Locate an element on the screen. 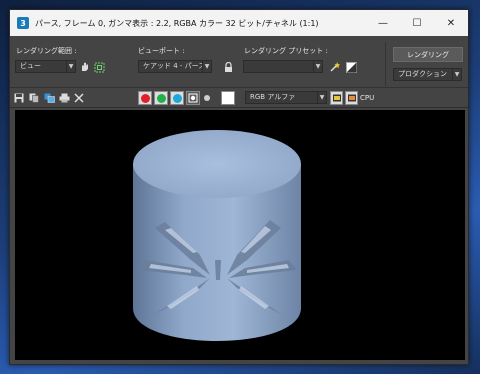 The height and width of the screenshot is (374, 480). app-icon: 3 is located at coordinates (23, 23).